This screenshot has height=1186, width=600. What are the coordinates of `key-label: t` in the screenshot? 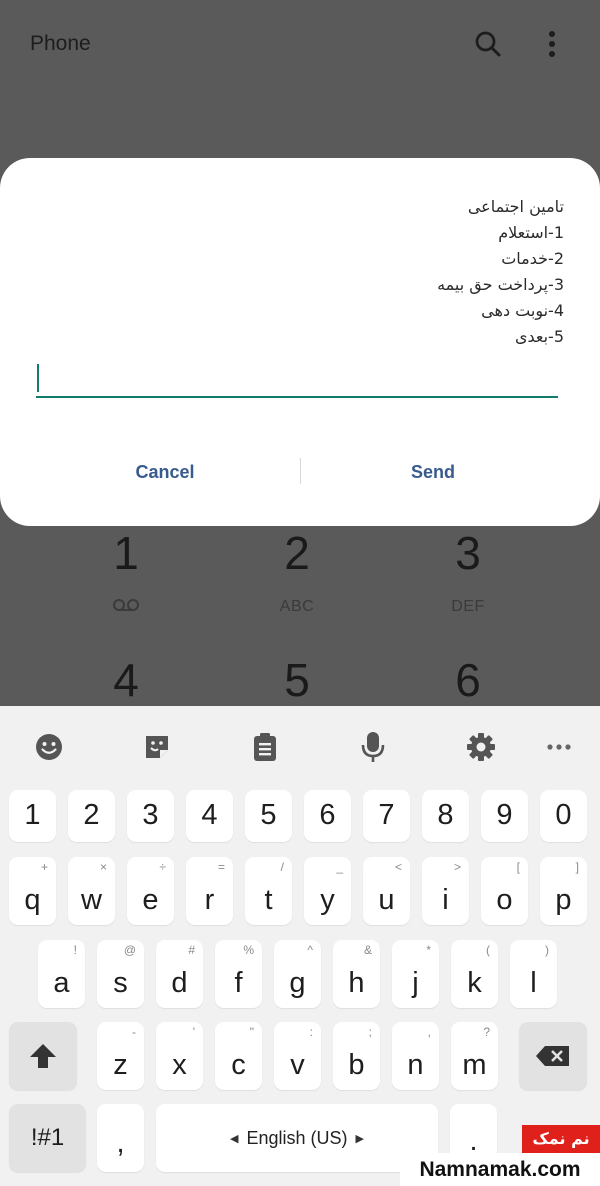 It's located at (268, 900).